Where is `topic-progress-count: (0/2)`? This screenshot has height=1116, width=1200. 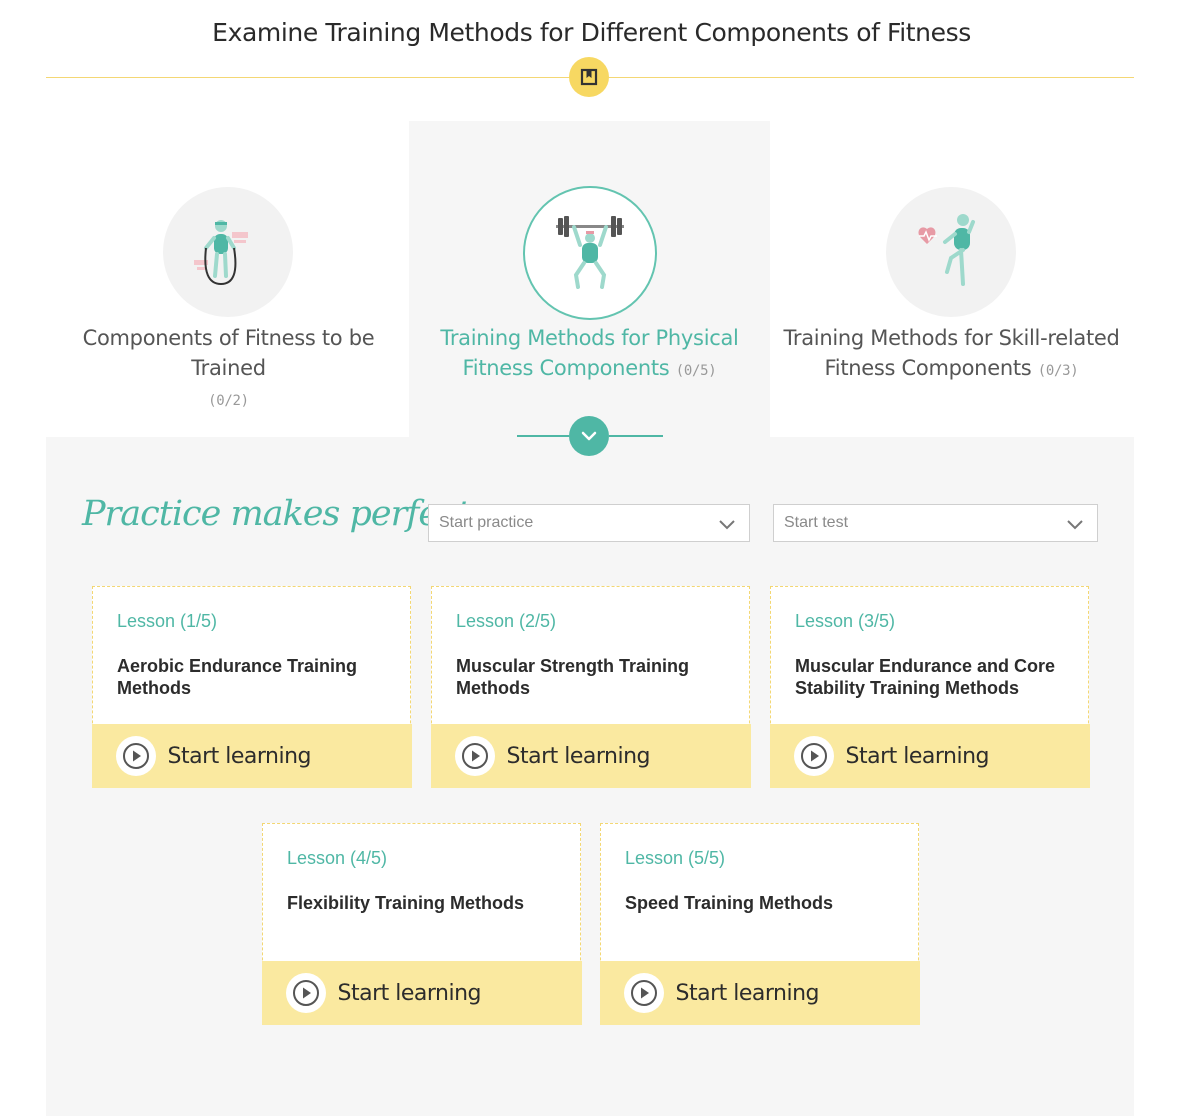
topic-progress-count: (0/2) is located at coordinates (228, 401).